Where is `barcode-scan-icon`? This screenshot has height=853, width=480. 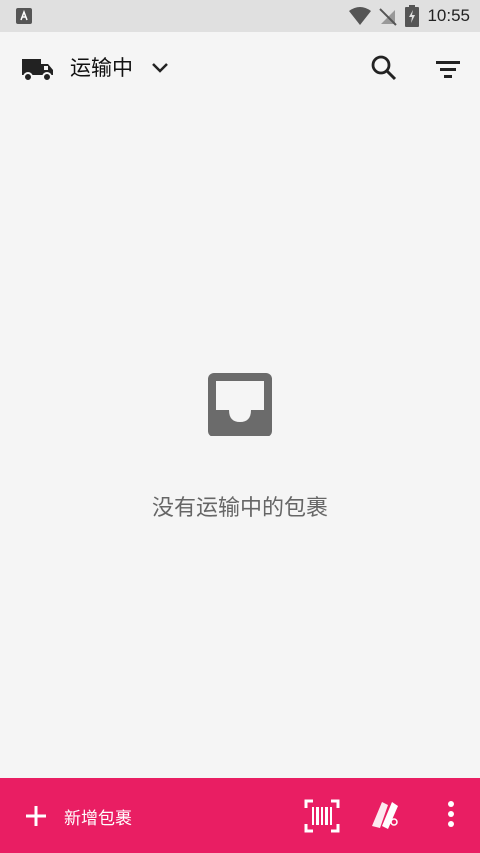 barcode-scan-icon is located at coordinates (322, 816).